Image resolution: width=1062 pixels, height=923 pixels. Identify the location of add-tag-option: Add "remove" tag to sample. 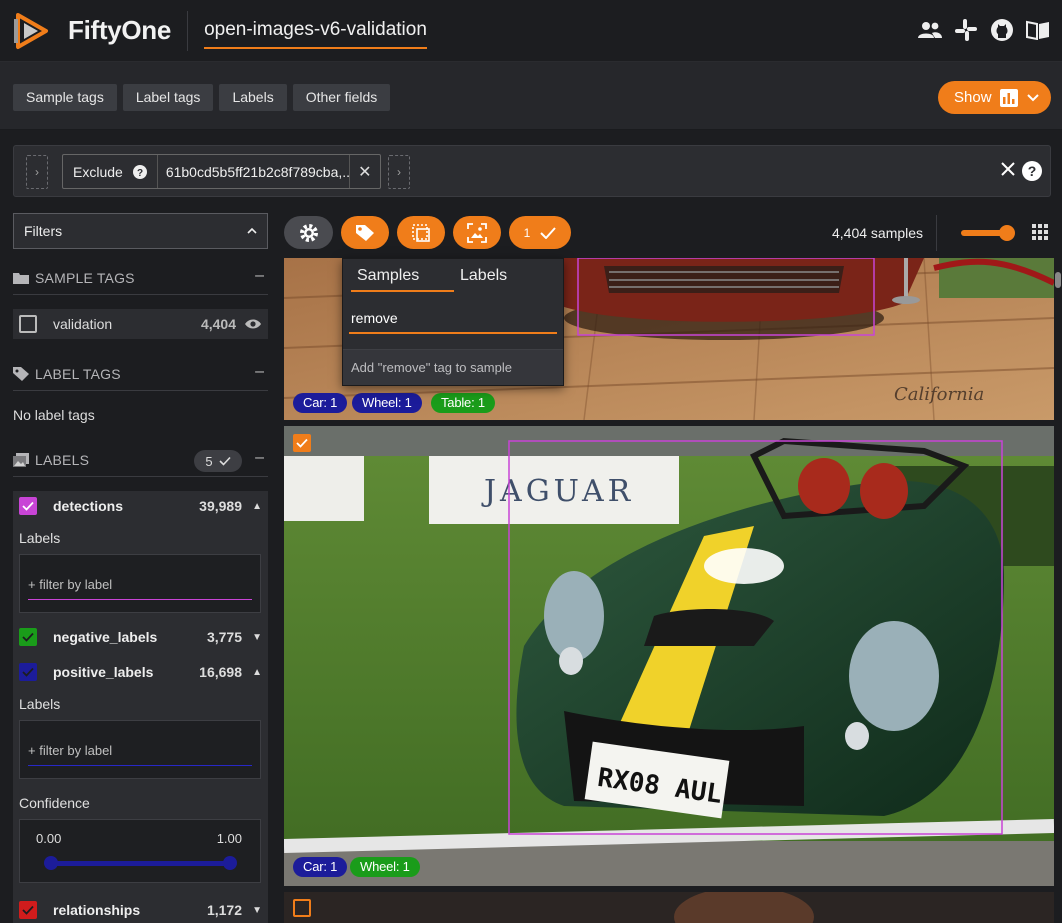
(453, 367).